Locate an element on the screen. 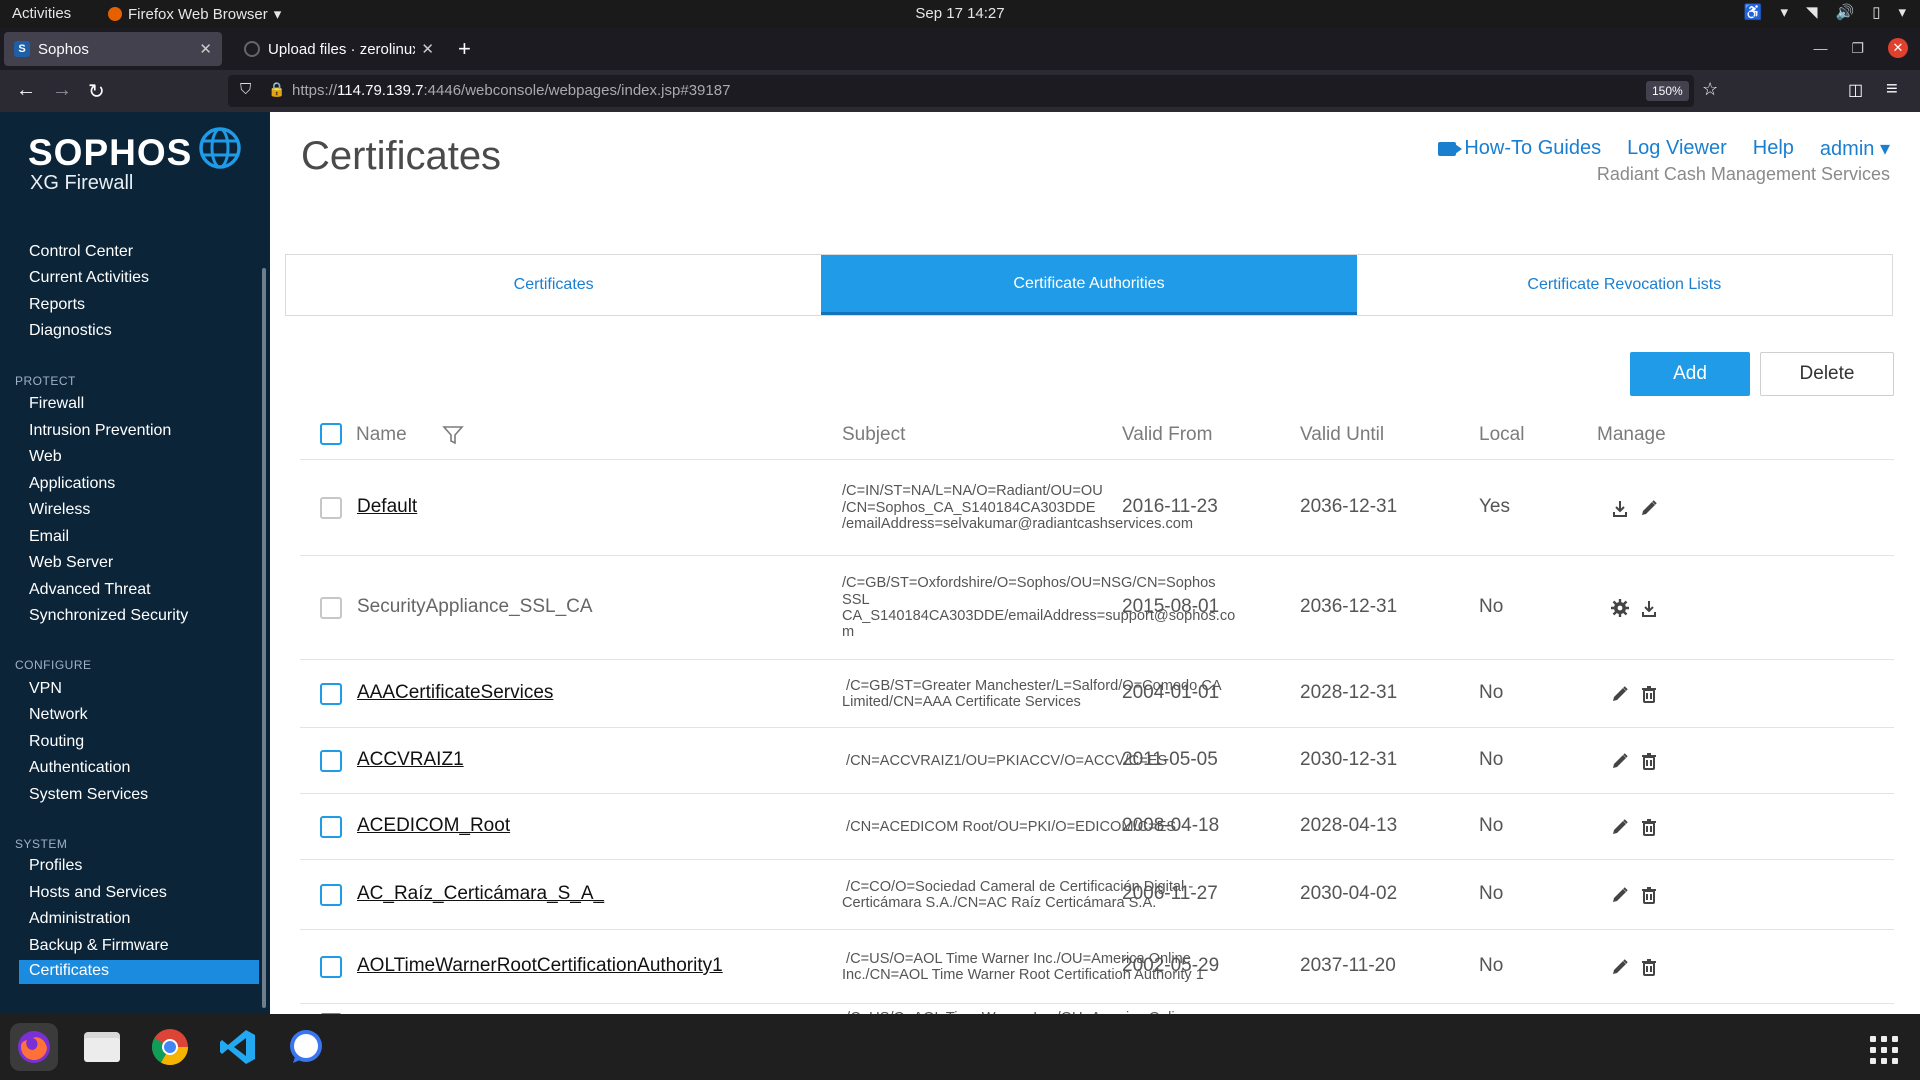 This screenshot has width=1920, height=1080. sidebar-scrollbar is located at coordinates (264, 638).